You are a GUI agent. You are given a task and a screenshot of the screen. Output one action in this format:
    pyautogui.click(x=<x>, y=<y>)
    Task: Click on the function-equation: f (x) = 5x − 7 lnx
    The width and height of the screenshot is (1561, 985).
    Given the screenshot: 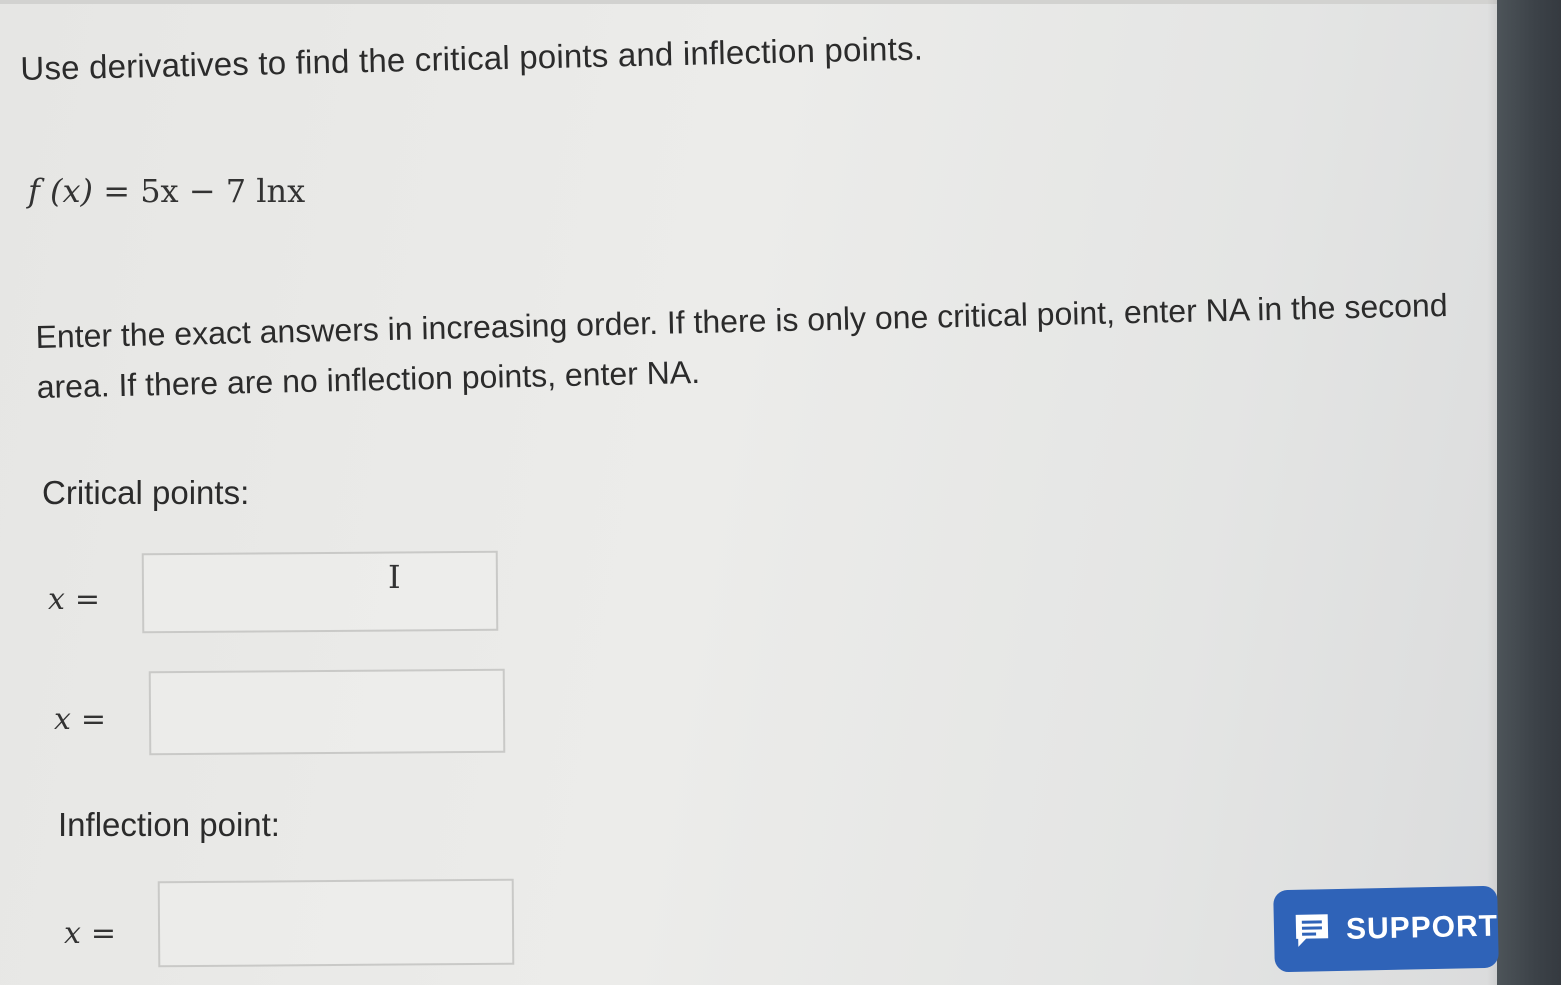 What is the action you would take?
    pyautogui.click(x=166, y=191)
    